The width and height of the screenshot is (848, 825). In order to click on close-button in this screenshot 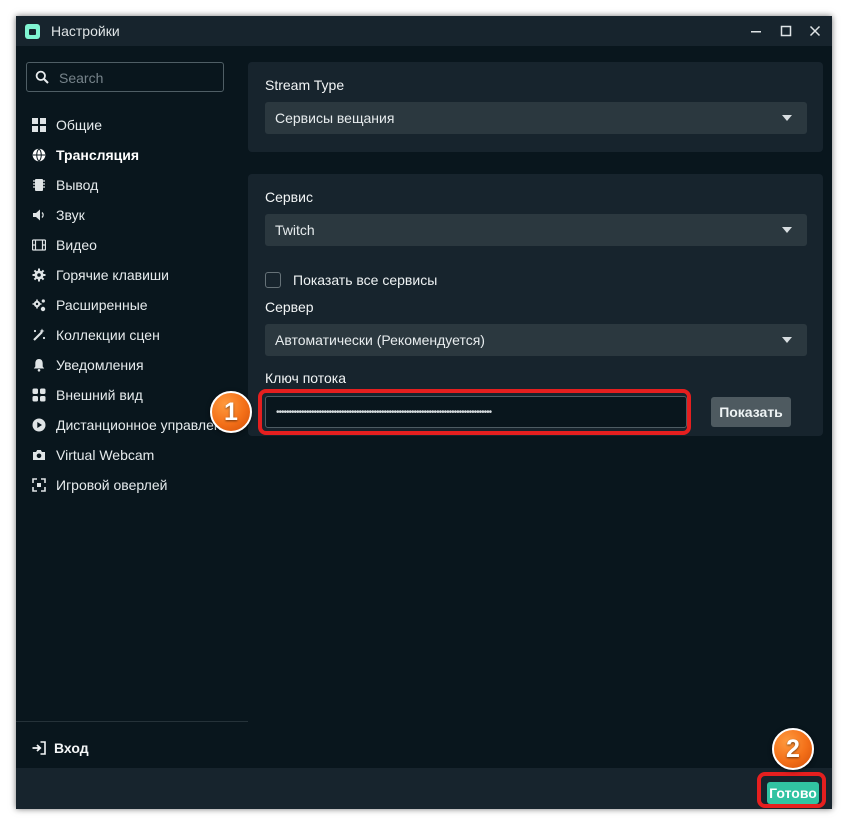, I will do `click(815, 31)`.